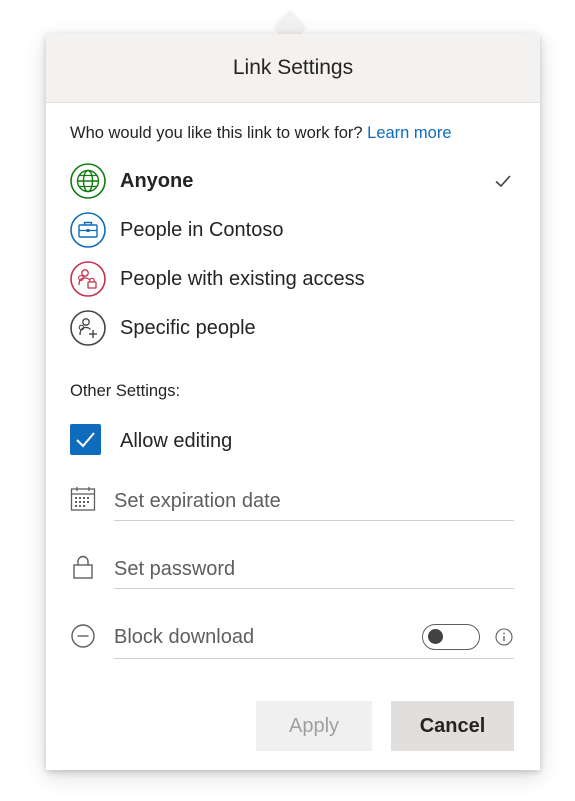 The image size is (575, 801). What do you see at coordinates (242, 279) in the screenshot?
I see `option-existing-access-label: People with existing access` at bounding box center [242, 279].